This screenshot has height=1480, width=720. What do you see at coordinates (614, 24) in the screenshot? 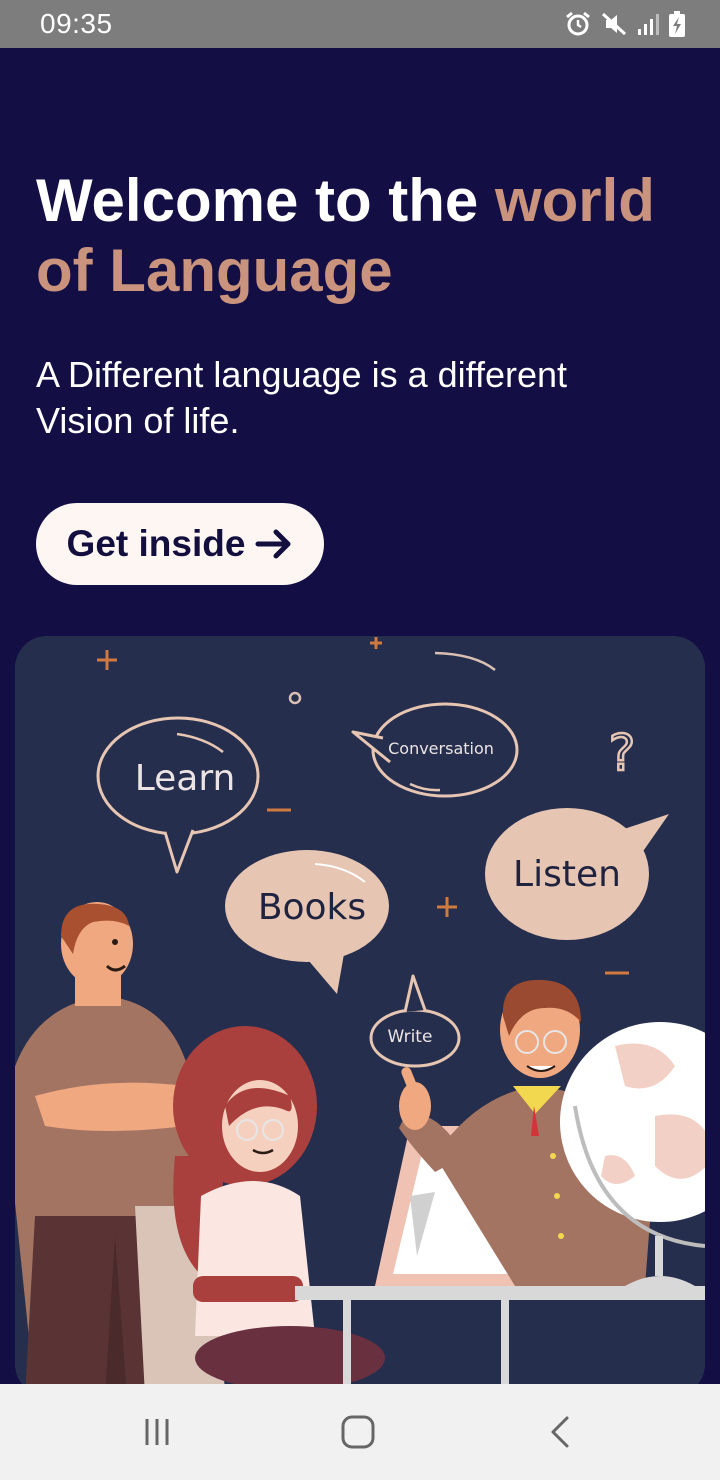
I see `mute-icon` at bounding box center [614, 24].